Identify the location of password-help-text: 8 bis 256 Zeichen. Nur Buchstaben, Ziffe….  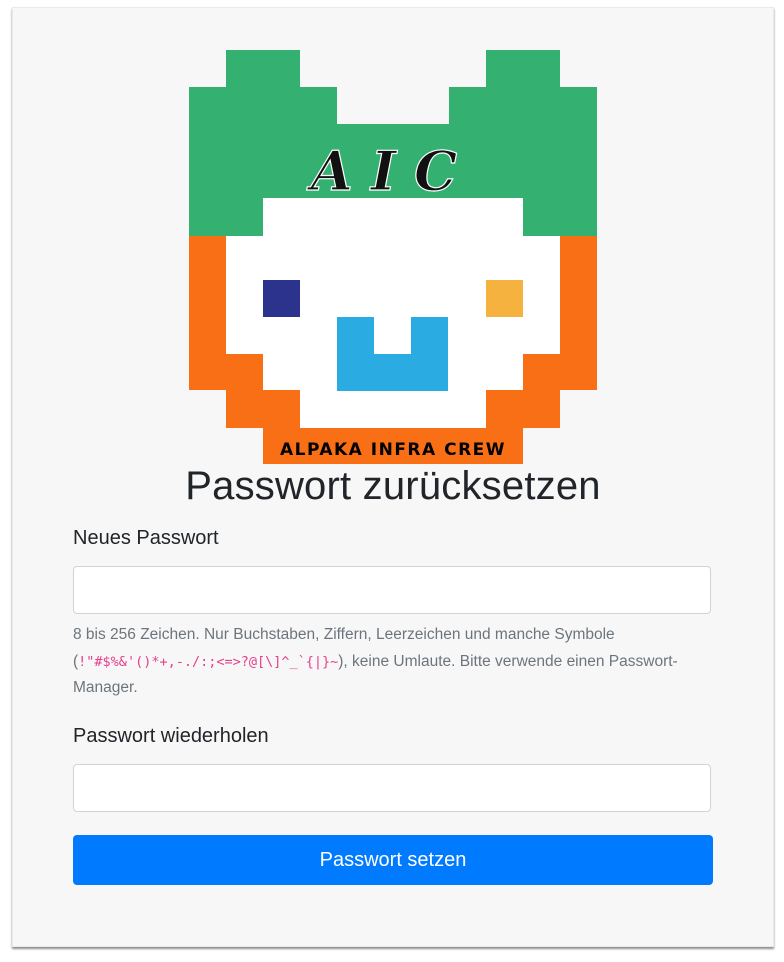
(393, 662).